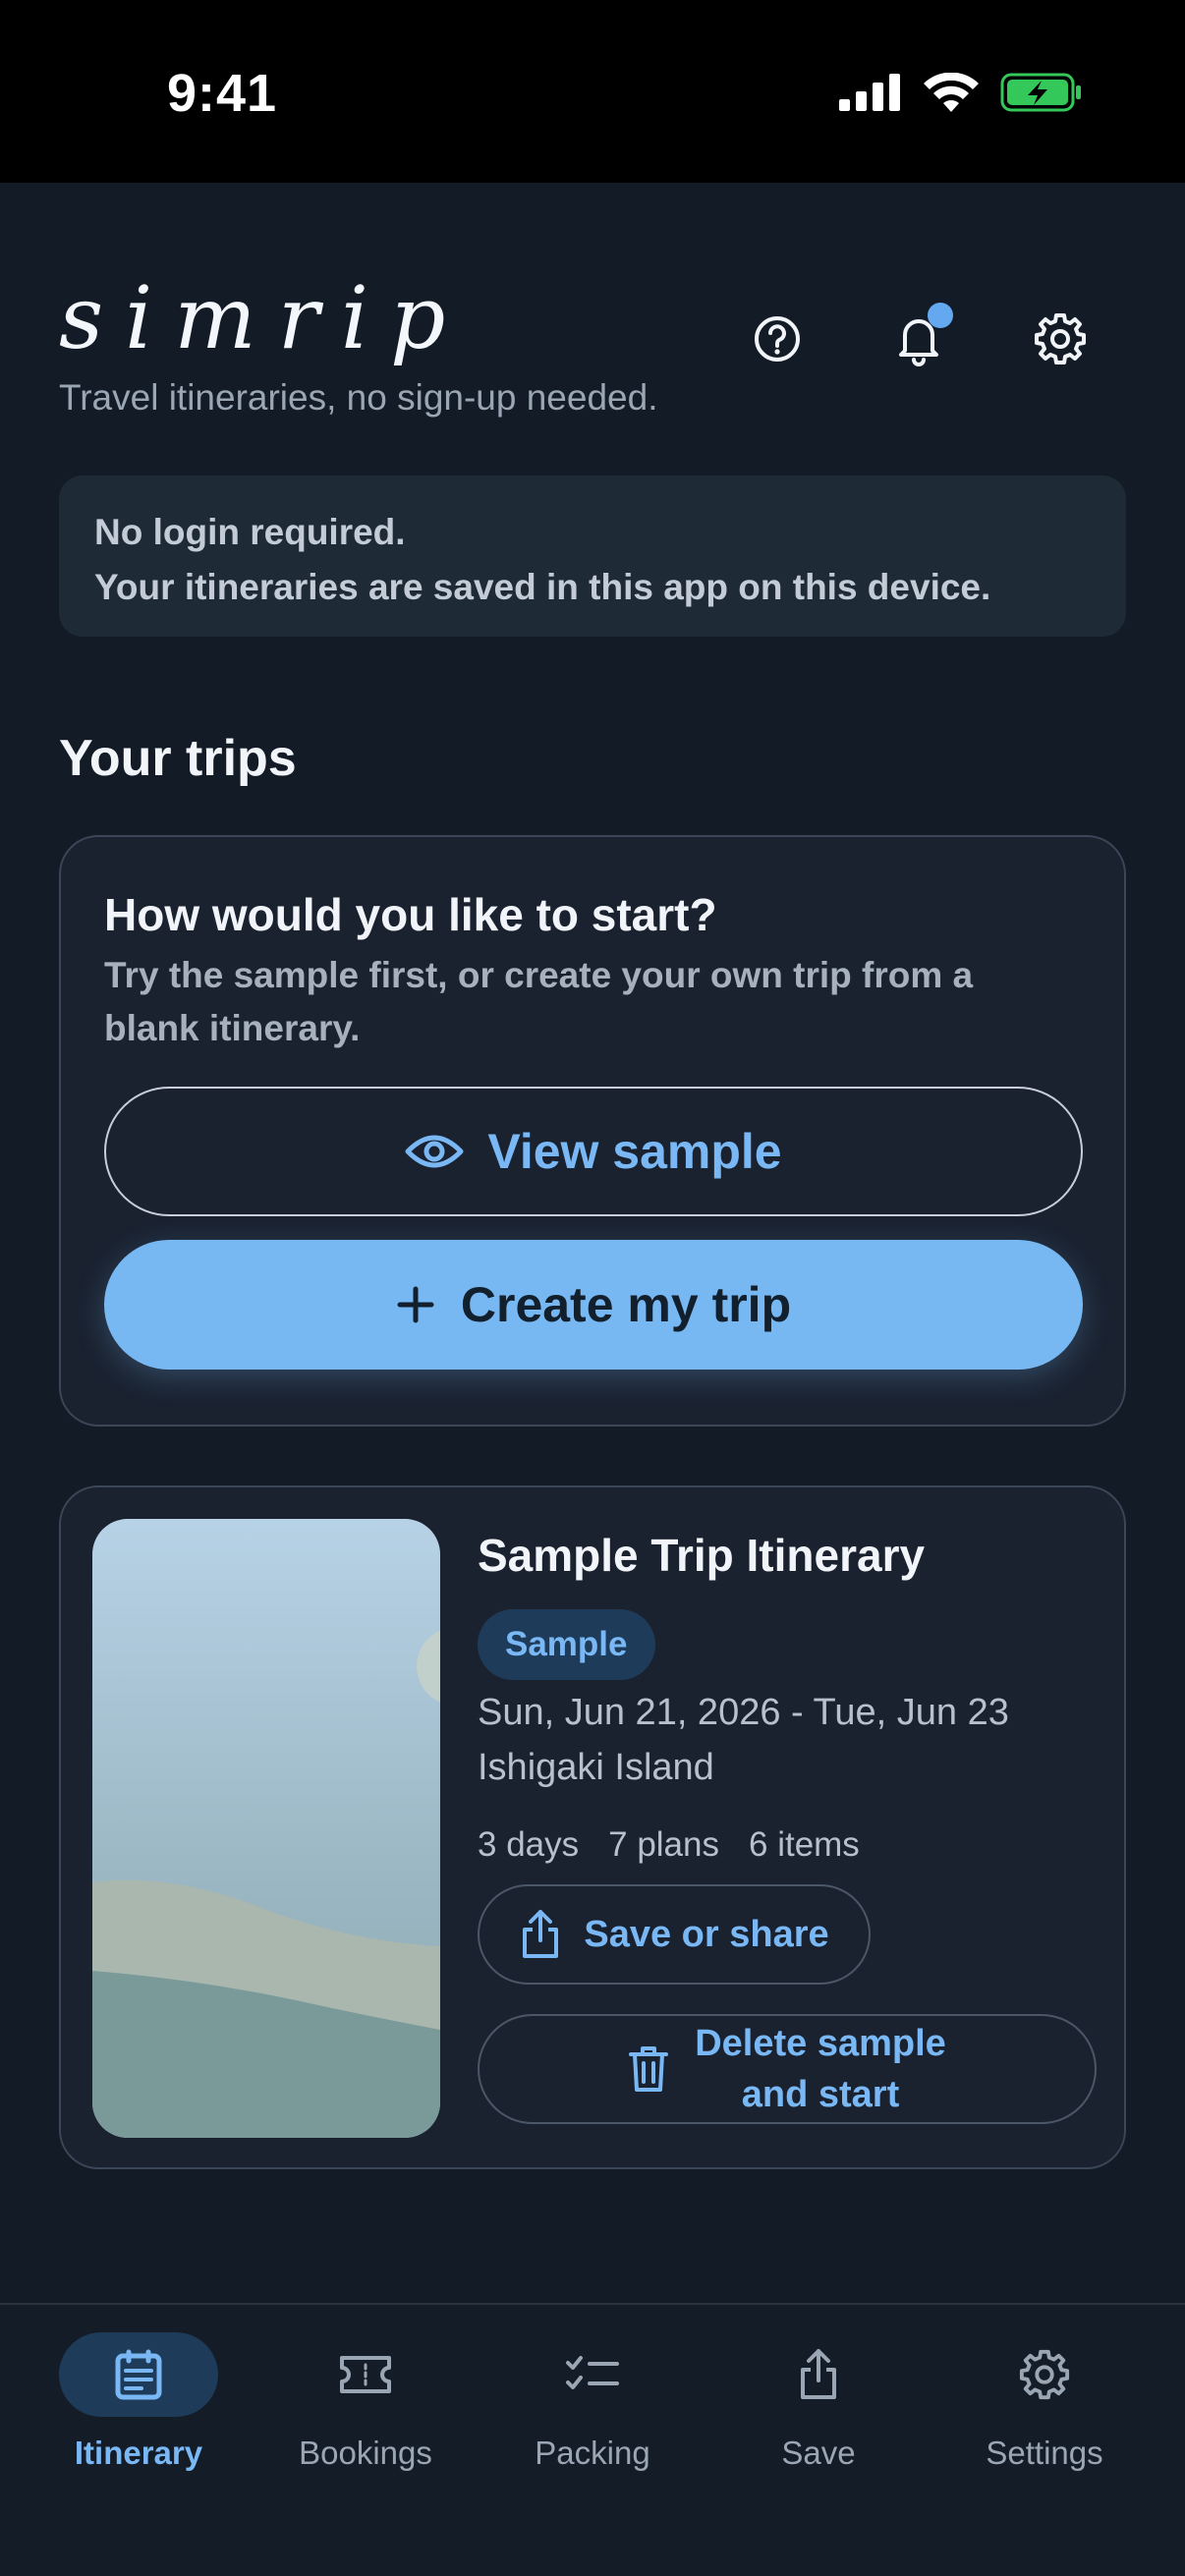  I want to click on create-trip-button: Create my trip, so click(594, 1305).